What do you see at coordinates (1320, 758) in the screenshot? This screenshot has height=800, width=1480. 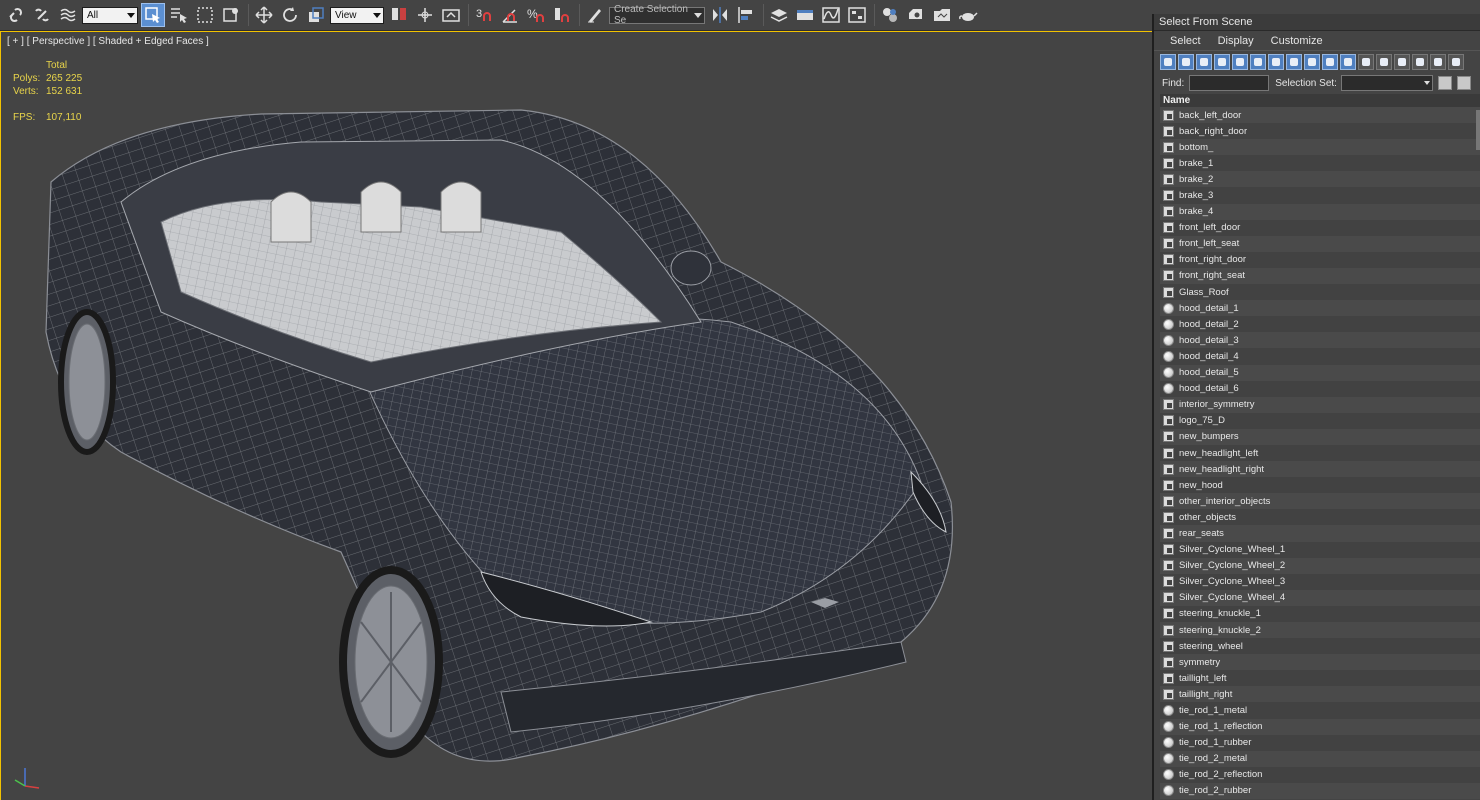 I see `list-item: tie_rod_2_metal` at bounding box center [1320, 758].